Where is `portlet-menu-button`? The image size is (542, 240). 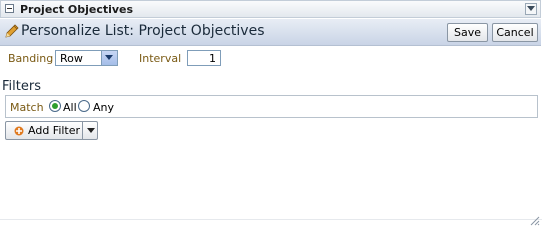 portlet-menu-button is located at coordinates (531, 9).